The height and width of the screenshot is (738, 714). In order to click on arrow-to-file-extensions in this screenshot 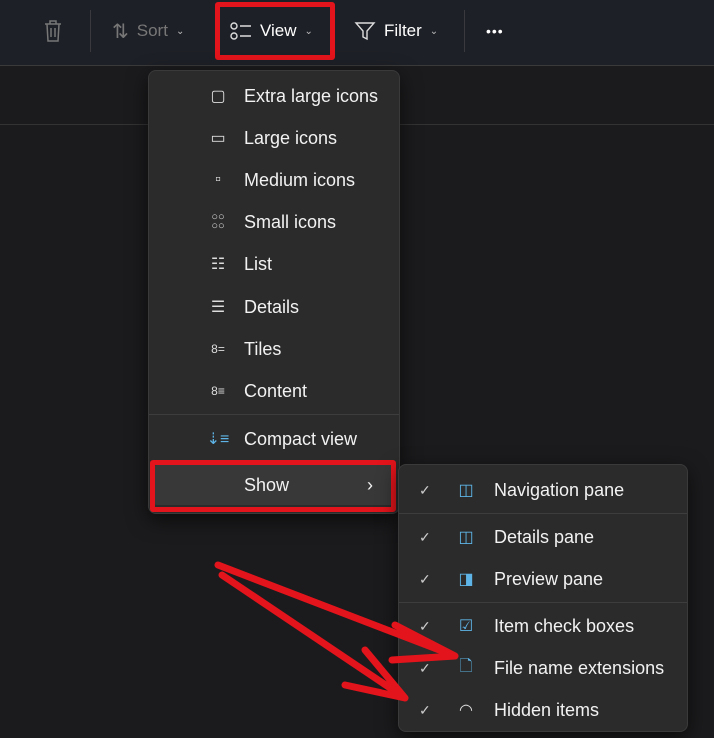, I will do `click(336, 612)`.